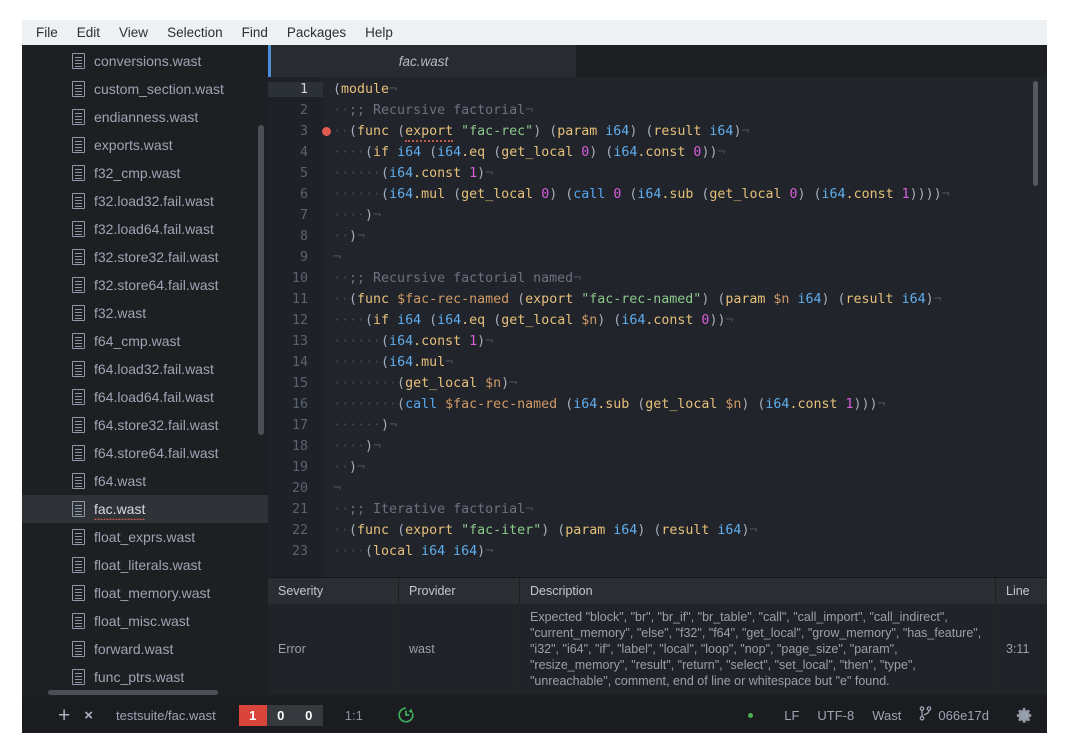 This screenshot has width=1067, height=754. What do you see at coordinates (145, 117) in the screenshot?
I see `tree-item: endianness.wast` at bounding box center [145, 117].